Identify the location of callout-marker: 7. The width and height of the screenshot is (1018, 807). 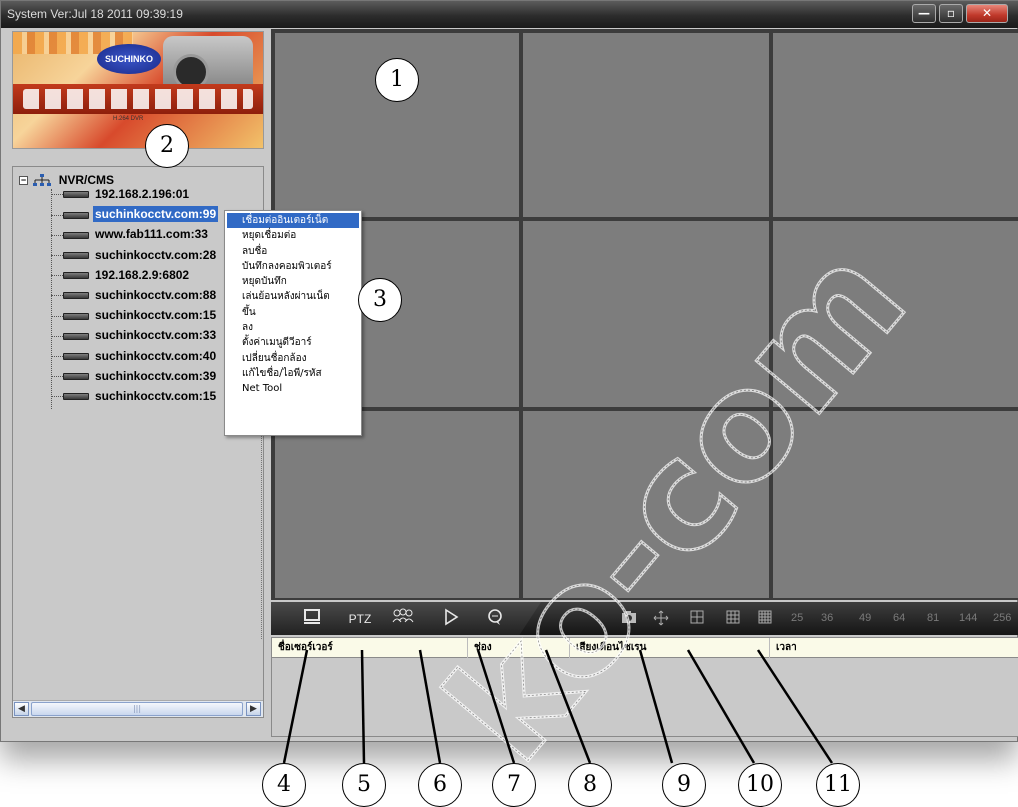
(514, 785).